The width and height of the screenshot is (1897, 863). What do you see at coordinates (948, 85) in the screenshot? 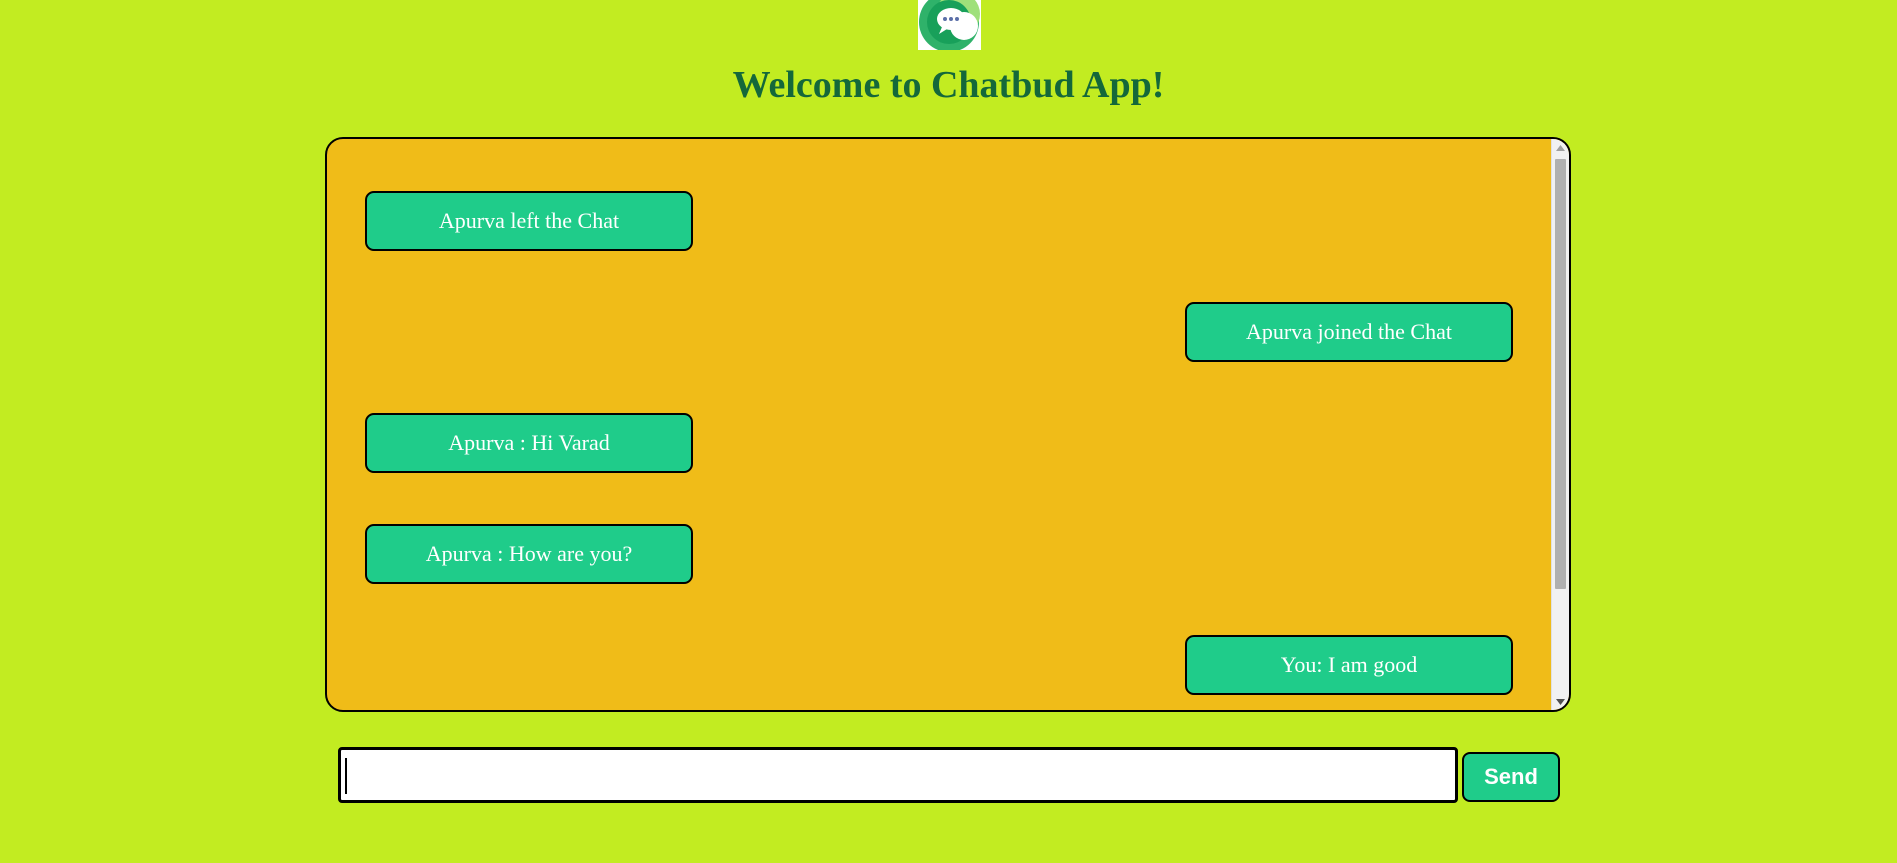
I see `page-title: Welcome to Chatbud App!` at bounding box center [948, 85].